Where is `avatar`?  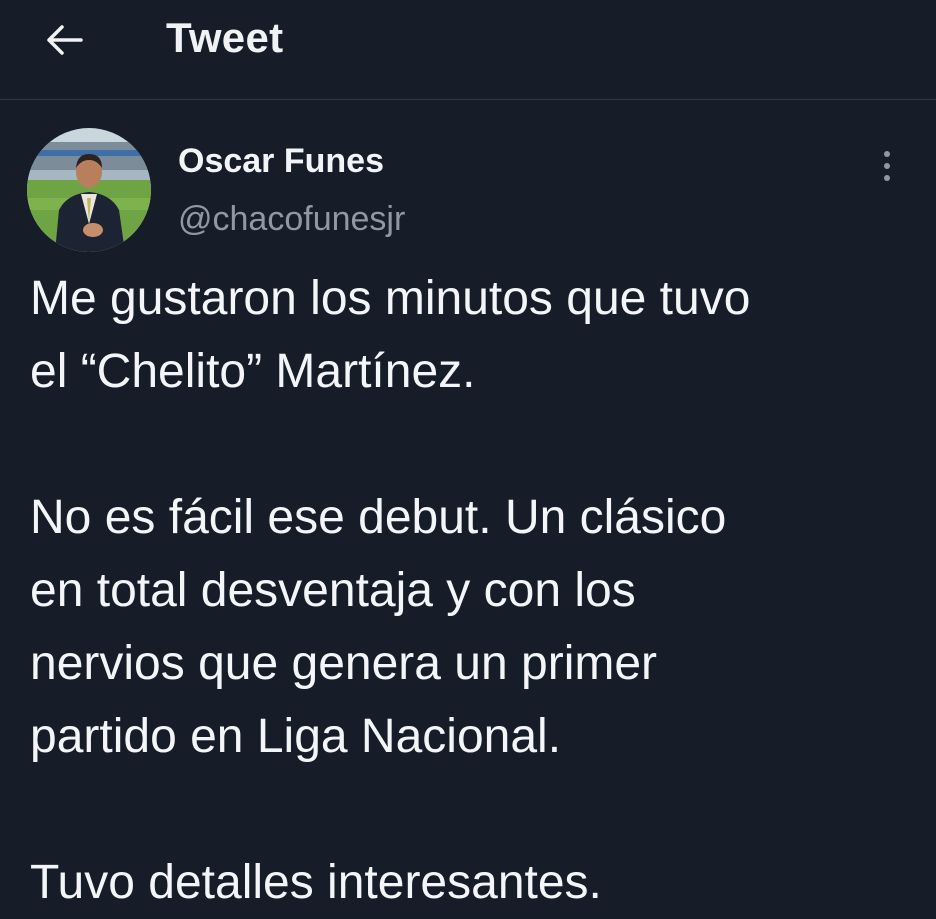
avatar is located at coordinates (89, 190).